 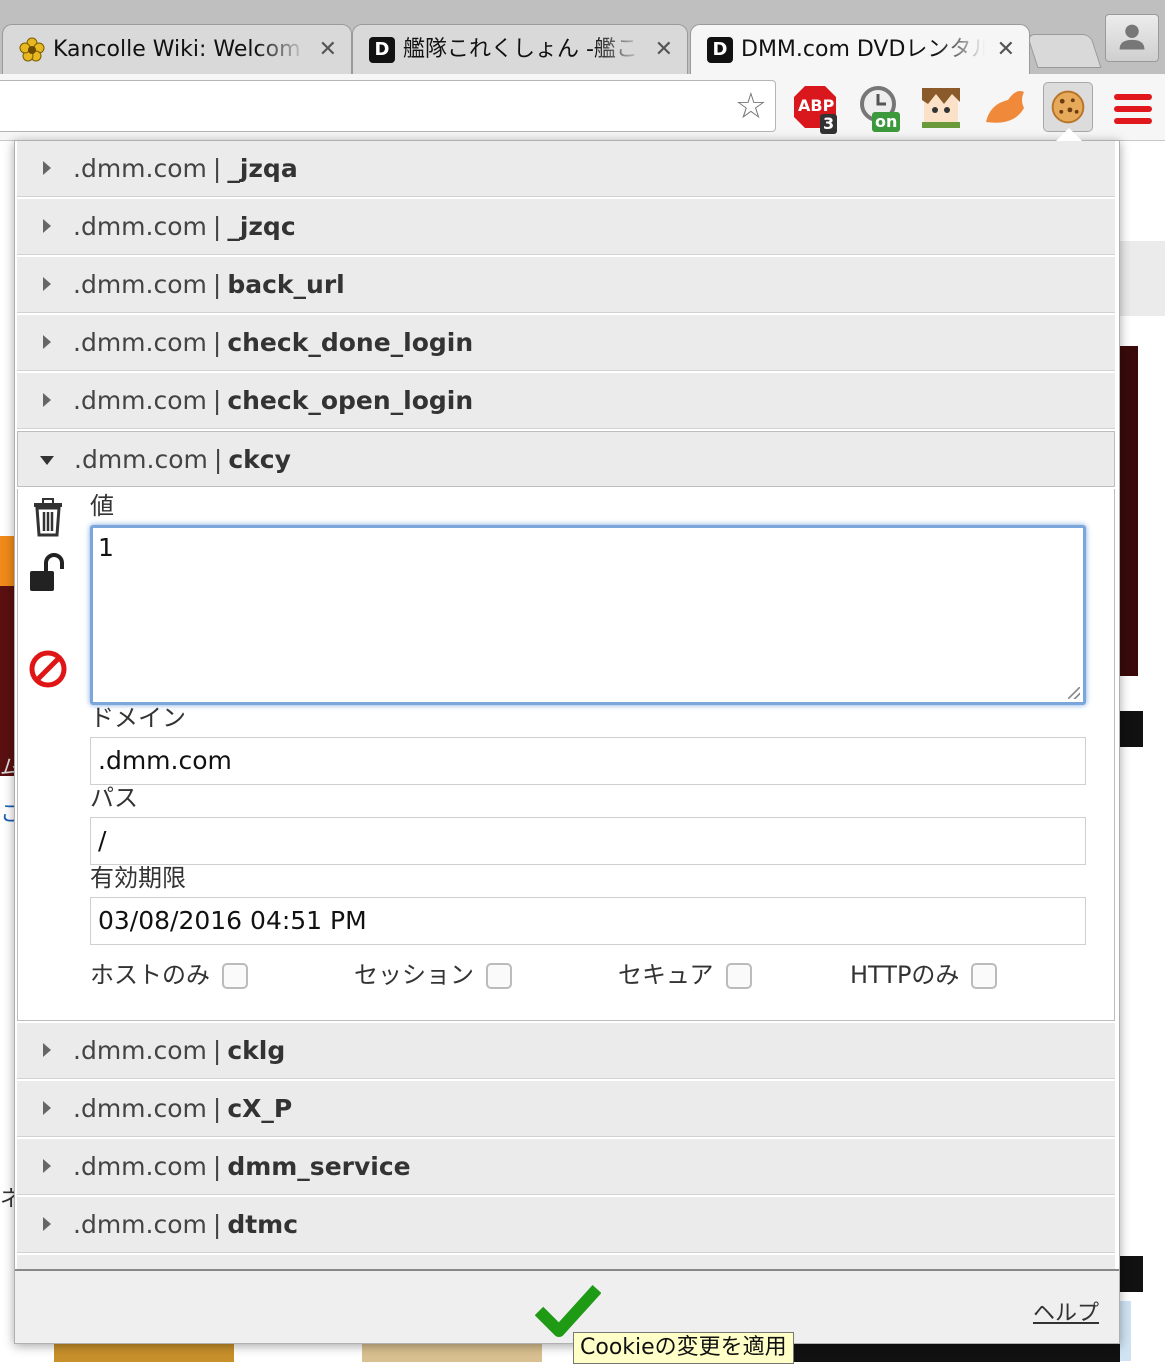 What do you see at coordinates (7, 561) in the screenshot?
I see `bg-orange-tab` at bounding box center [7, 561].